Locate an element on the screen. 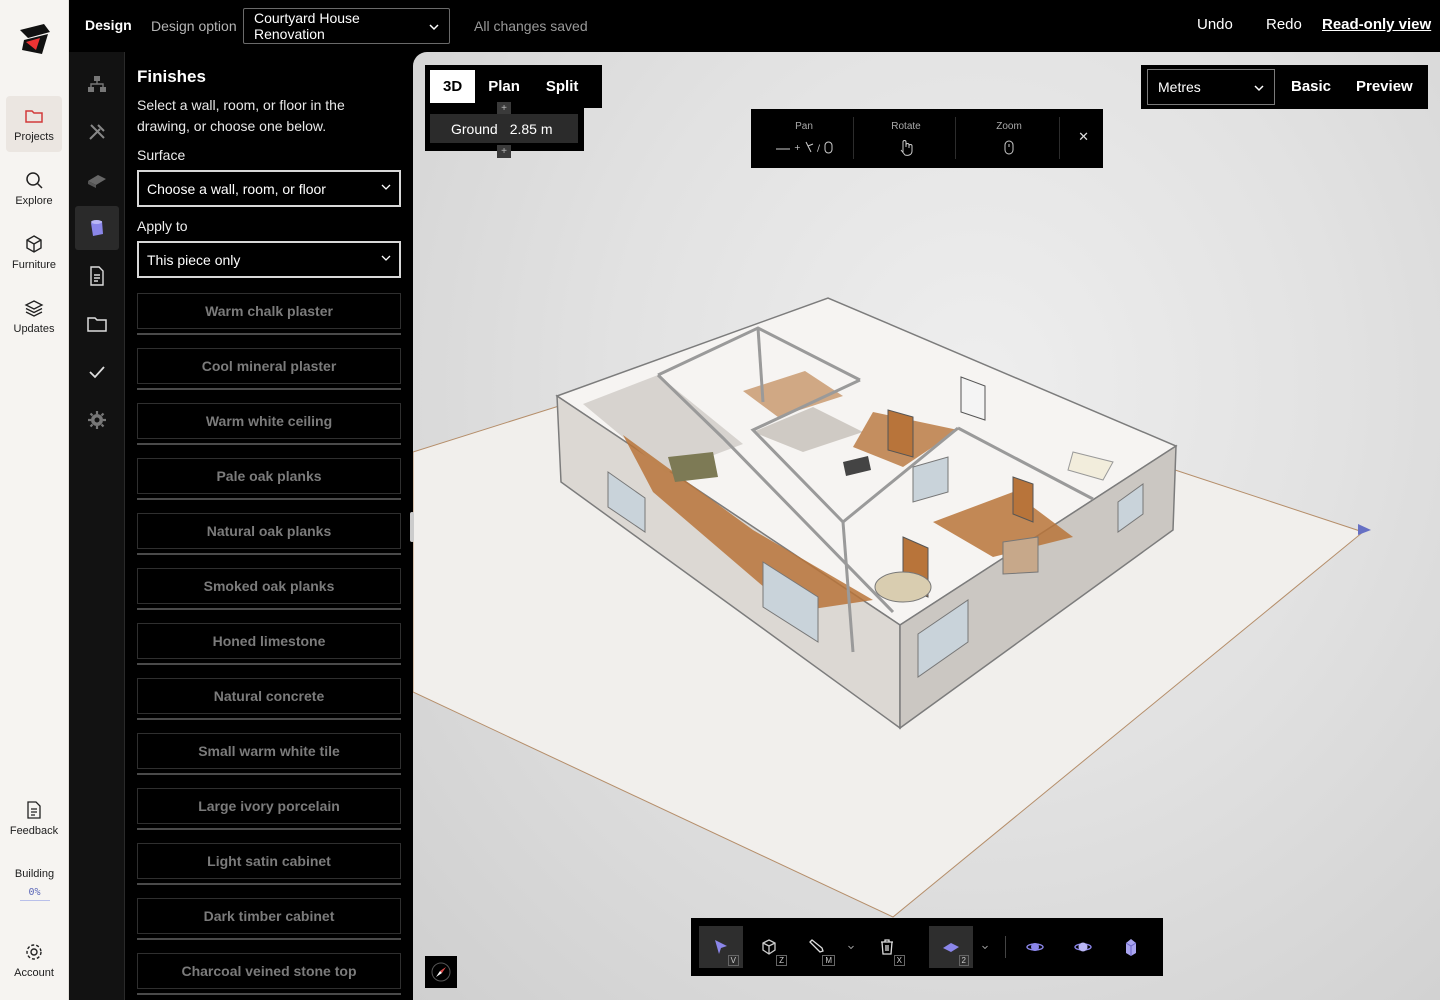 Image resolution: width=1440 pixels, height=1000 pixels. finish-option: Charcoal veined stone top is located at coordinates (269, 971).